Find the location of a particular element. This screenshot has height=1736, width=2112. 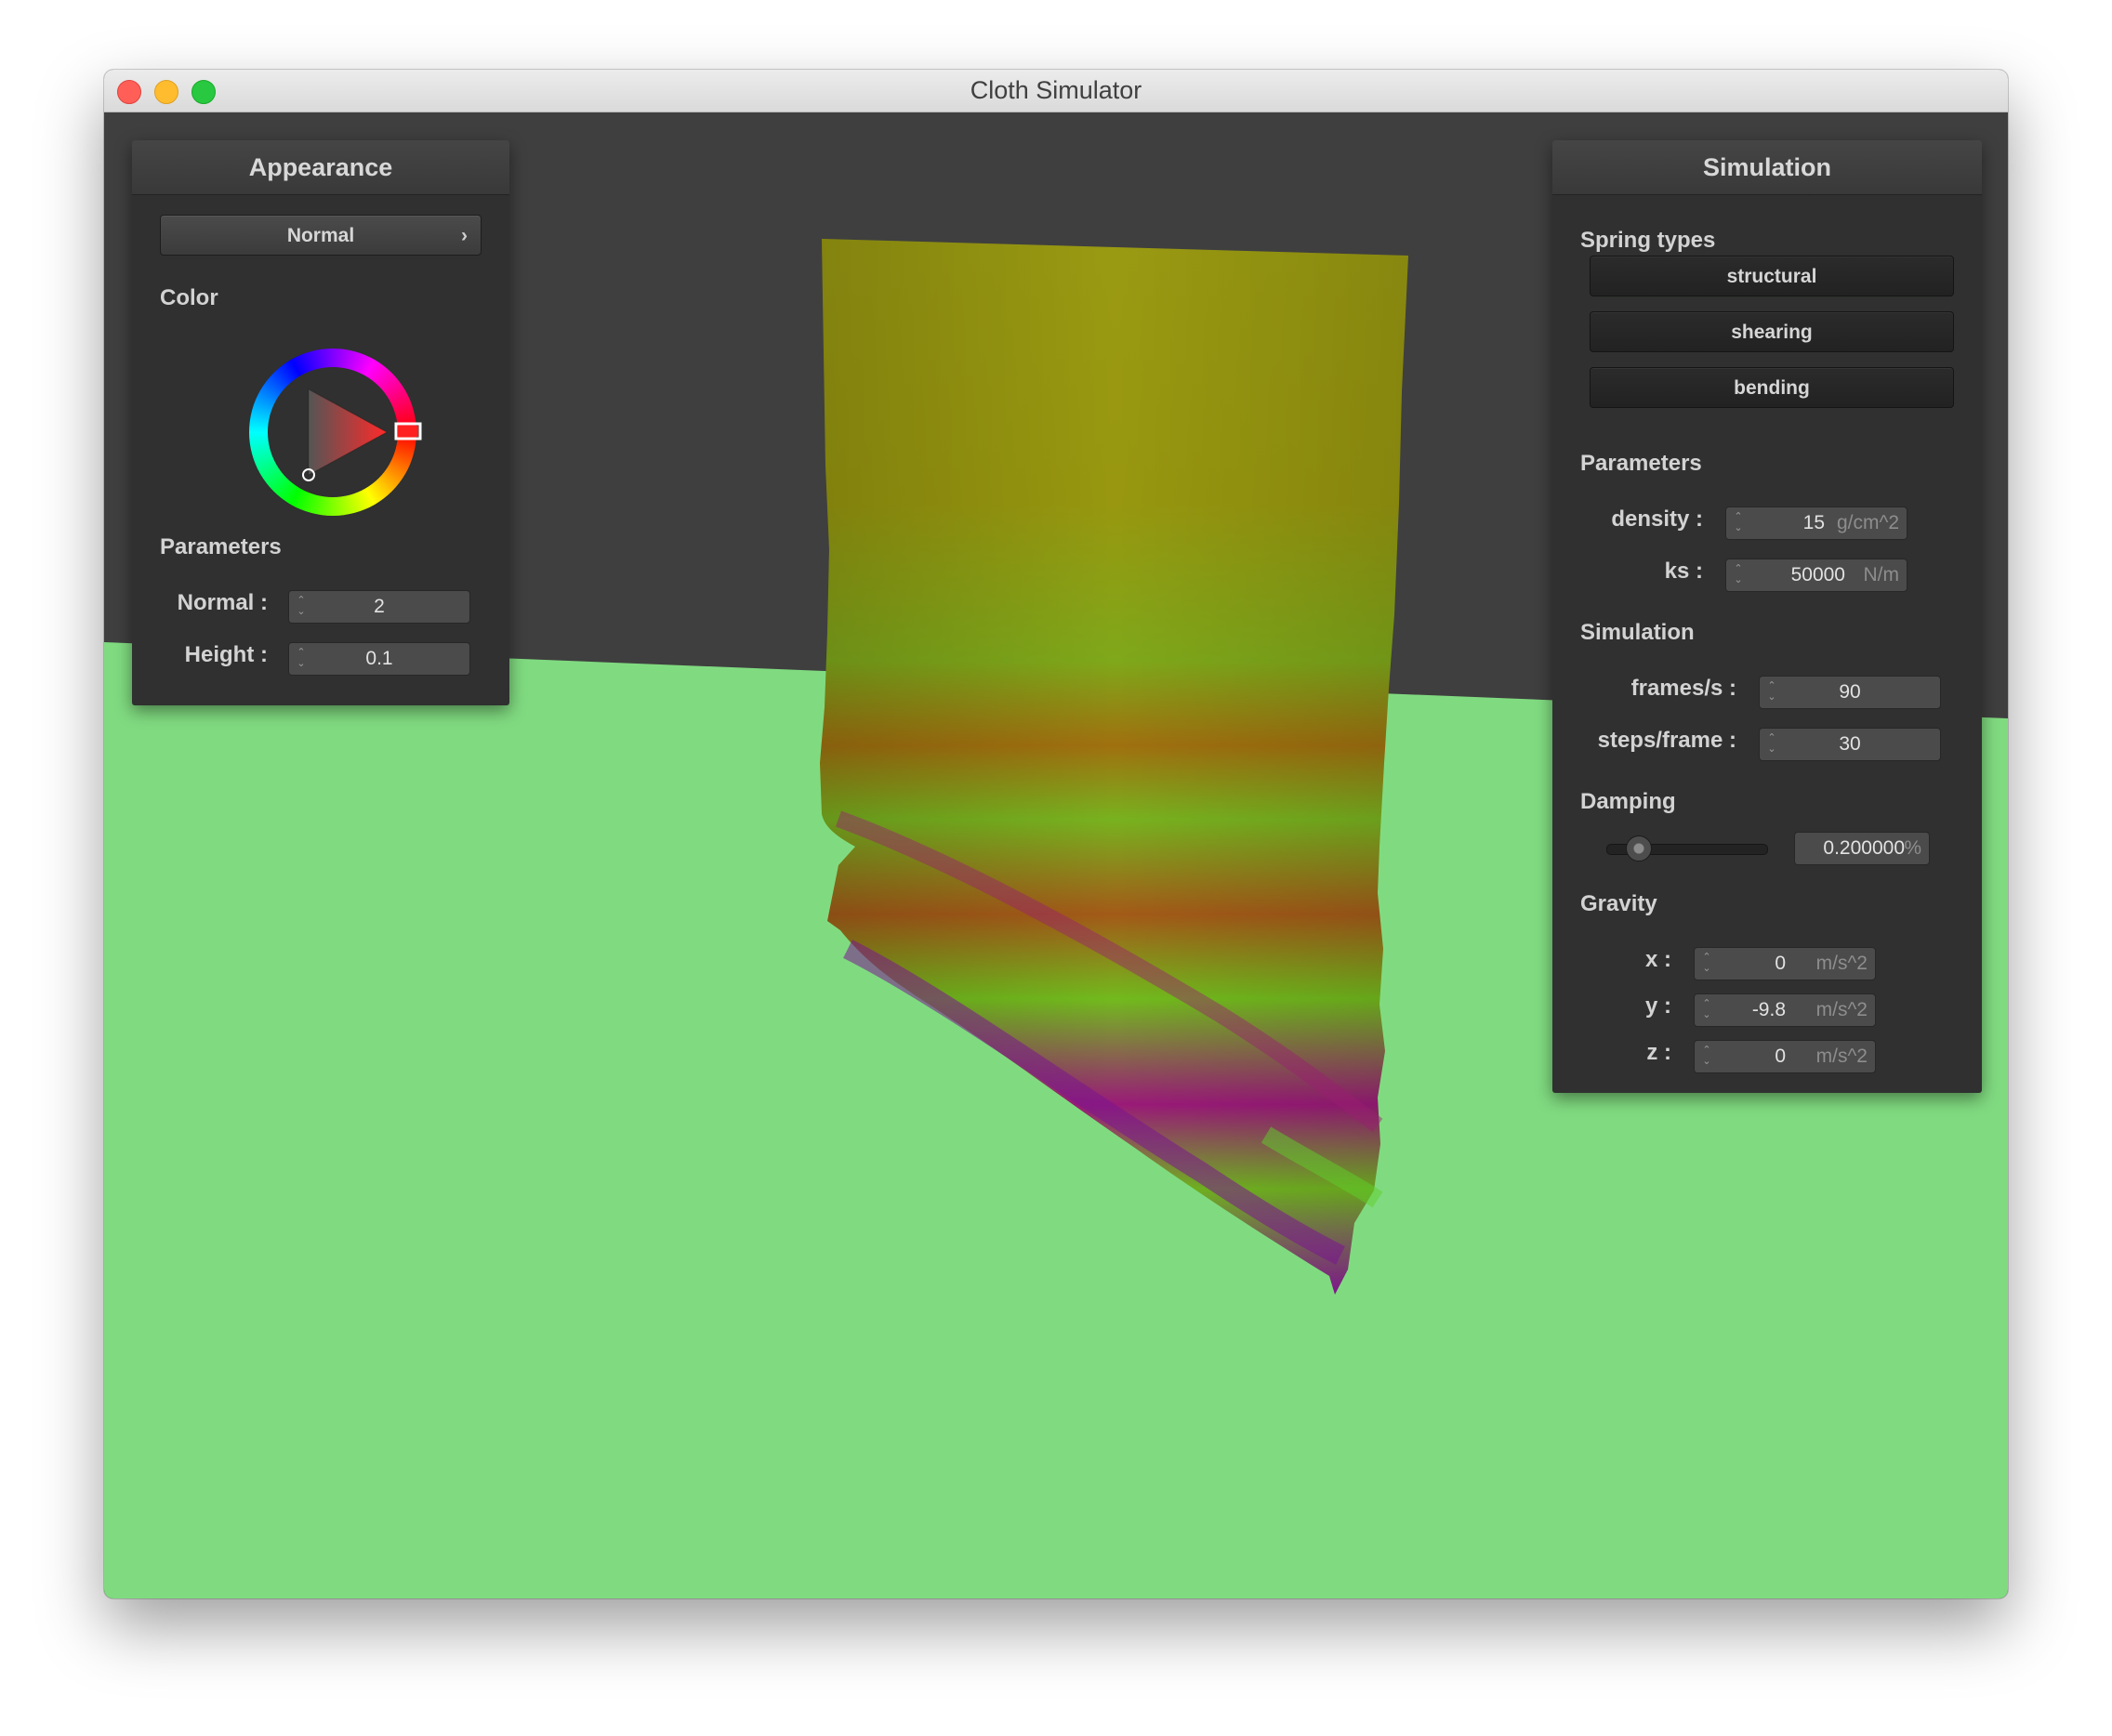

gravity-label: Gravity is located at coordinates (1618, 903).